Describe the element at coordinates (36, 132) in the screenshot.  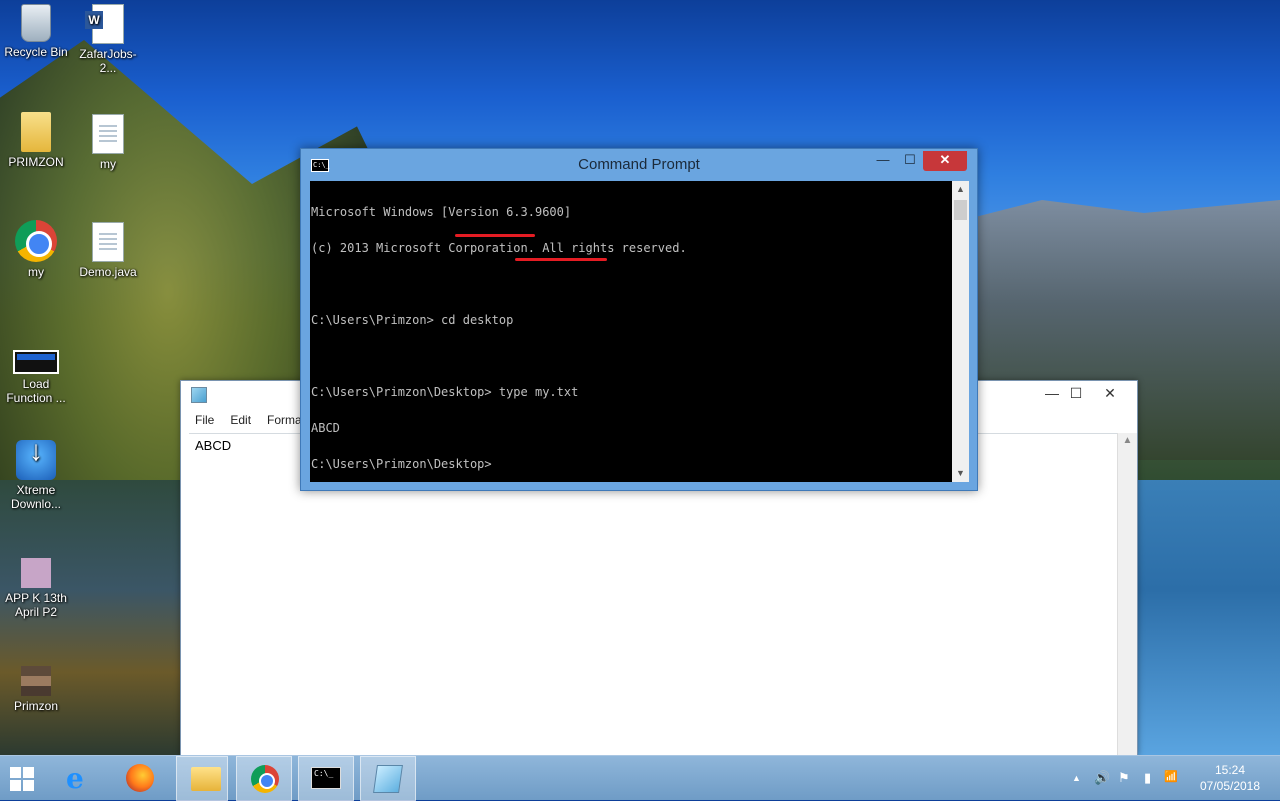
I see `folder-icon` at that location.